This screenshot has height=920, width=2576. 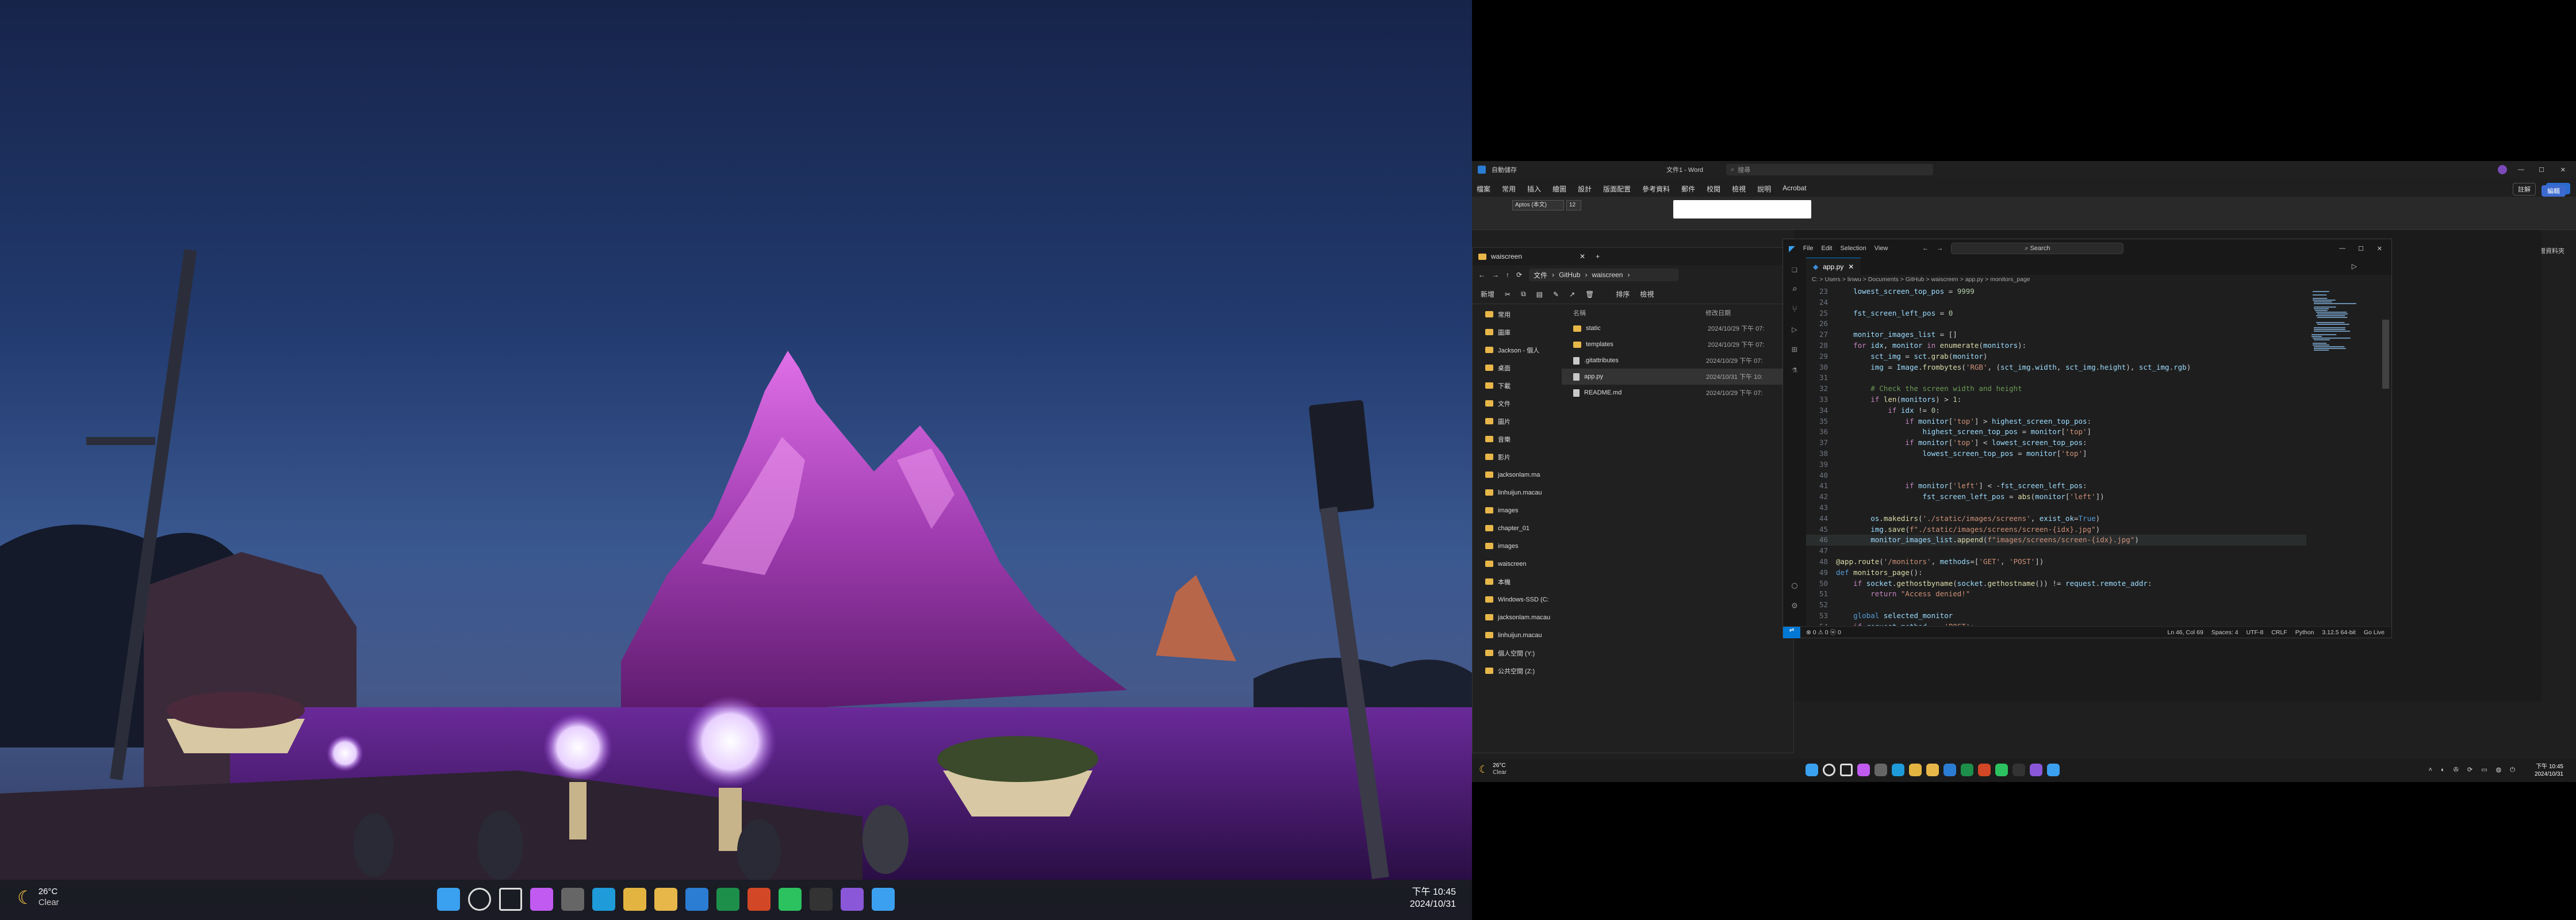 What do you see at coordinates (1516, 332) in the screenshot?
I see `nav-item: 圖庫` at bounding box center [1516, 332].